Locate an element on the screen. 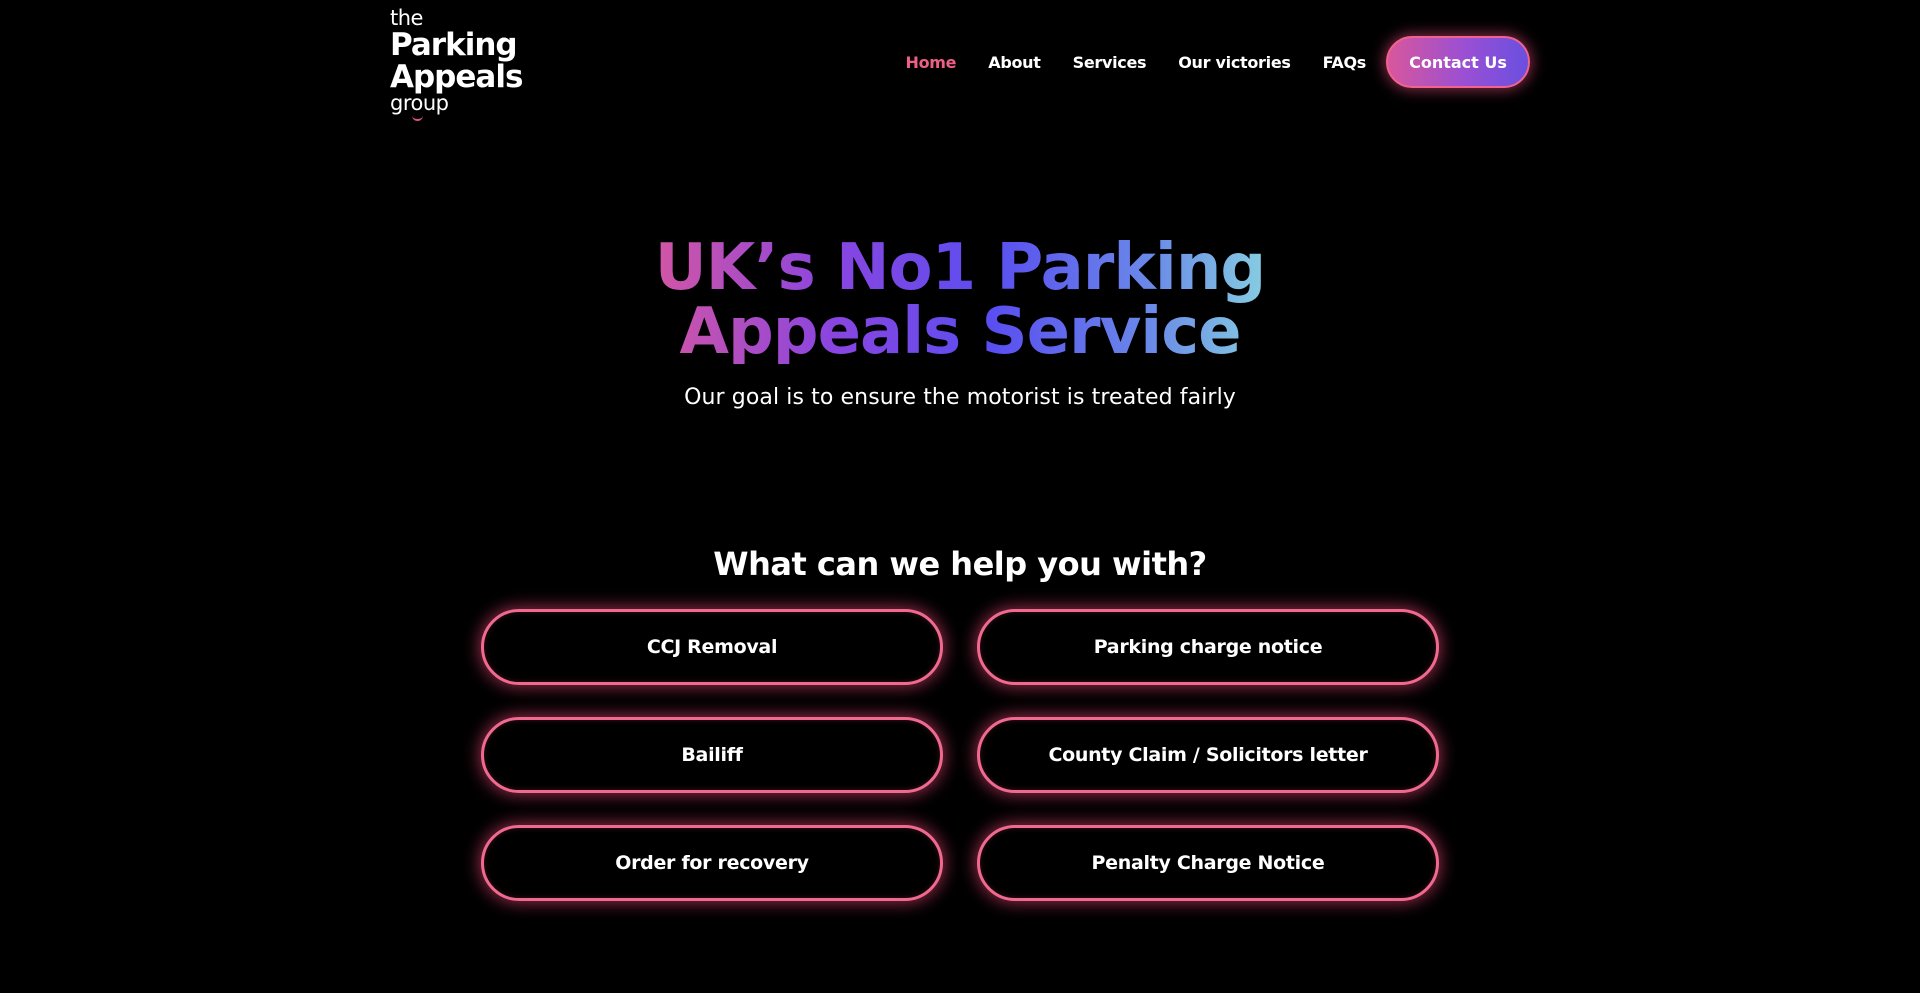 The image size is (1920, 993). option-ccj-removal-button: CCJ Removal is located at coordinates (712, 647).